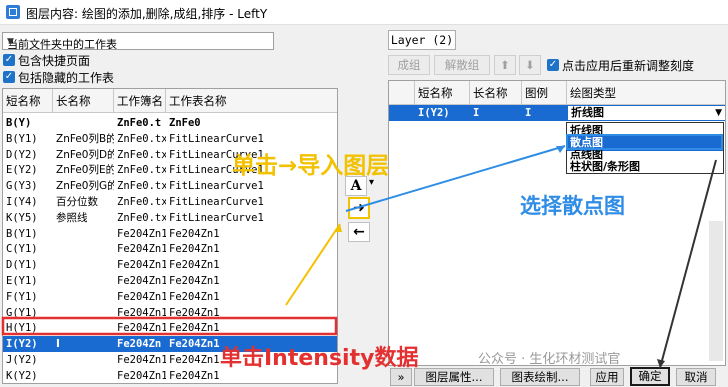 This screenshot has width=728, height=387. I want to click on annotation-import-layer: 单击→导入图层, so click(311, 166).